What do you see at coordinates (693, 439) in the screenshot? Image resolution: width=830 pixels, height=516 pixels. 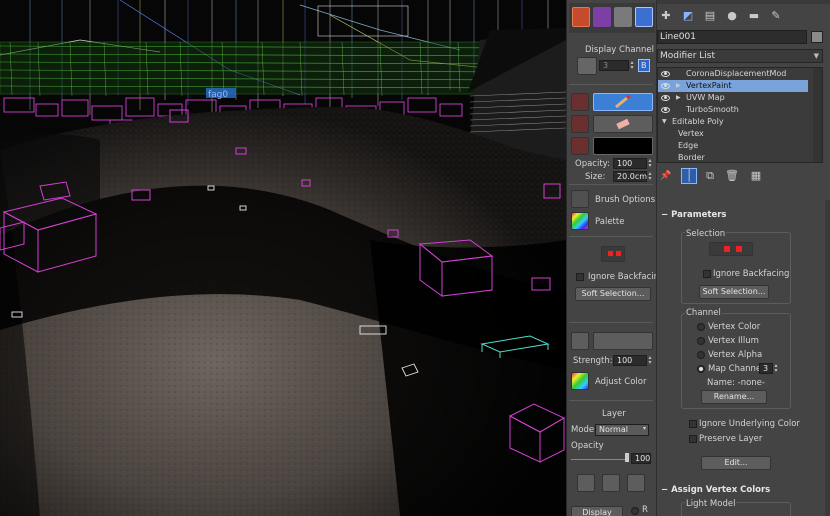 I see `preserve-layer-checkbox` at bounding box center [693, 439].